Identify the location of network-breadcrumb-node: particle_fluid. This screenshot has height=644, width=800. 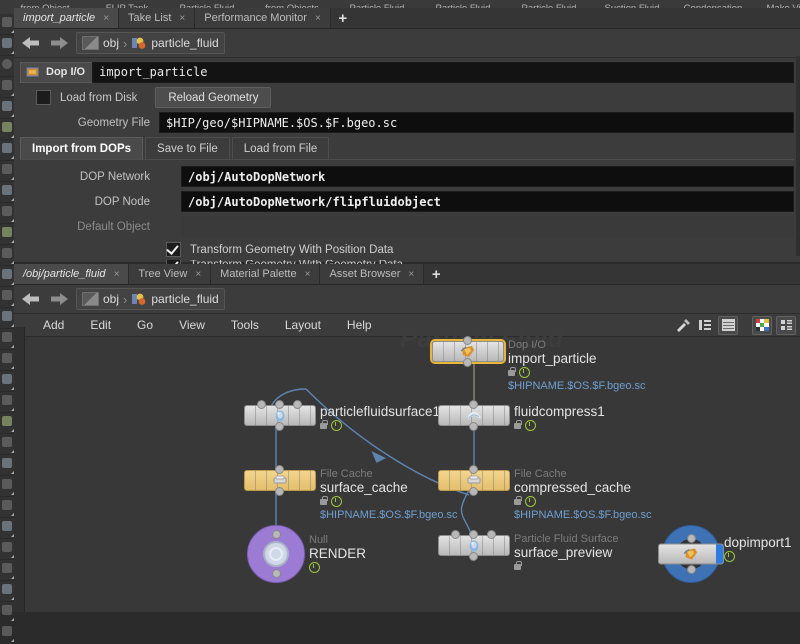
(175, 299).